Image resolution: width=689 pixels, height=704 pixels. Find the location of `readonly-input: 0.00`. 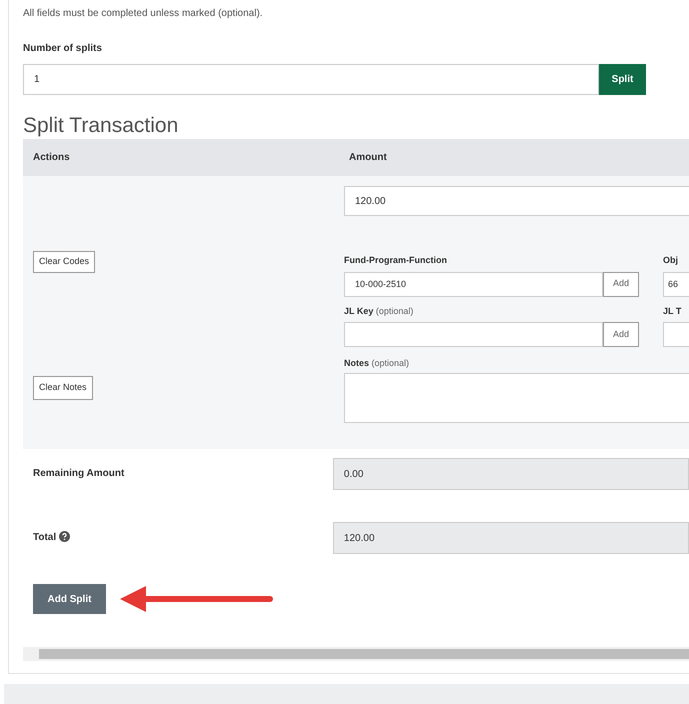

readonly-input: 0.00 is located at coordinates (510, 474).